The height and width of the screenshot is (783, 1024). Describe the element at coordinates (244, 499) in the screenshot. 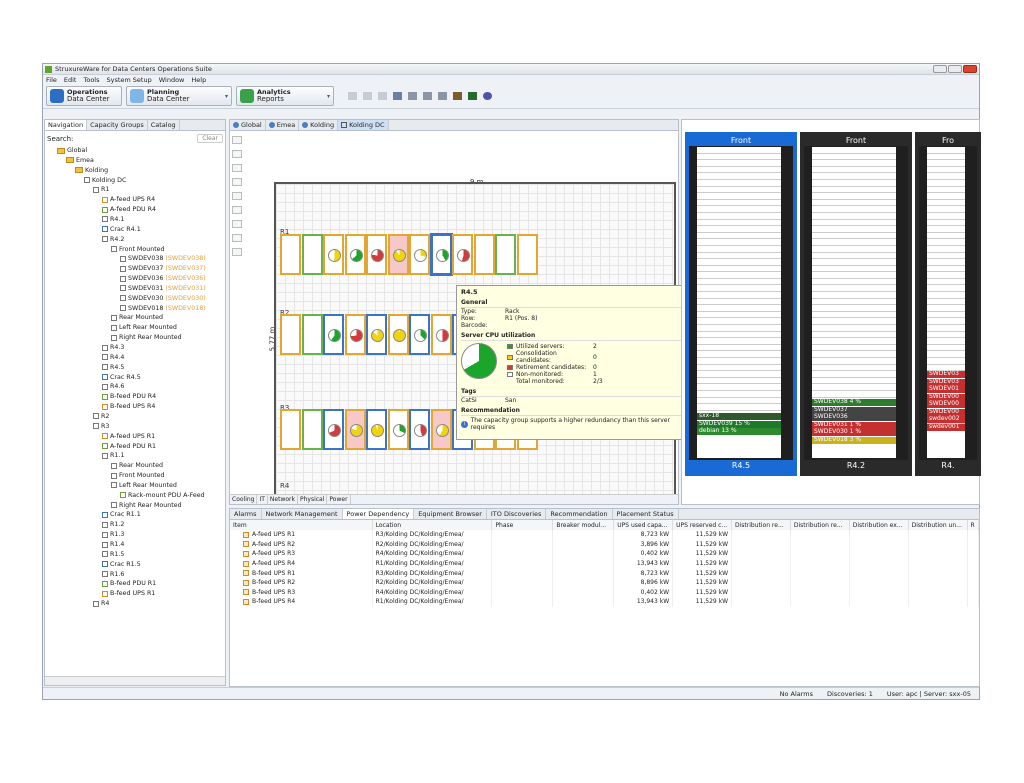

I see `tab-cooling: Cooling` at that location.